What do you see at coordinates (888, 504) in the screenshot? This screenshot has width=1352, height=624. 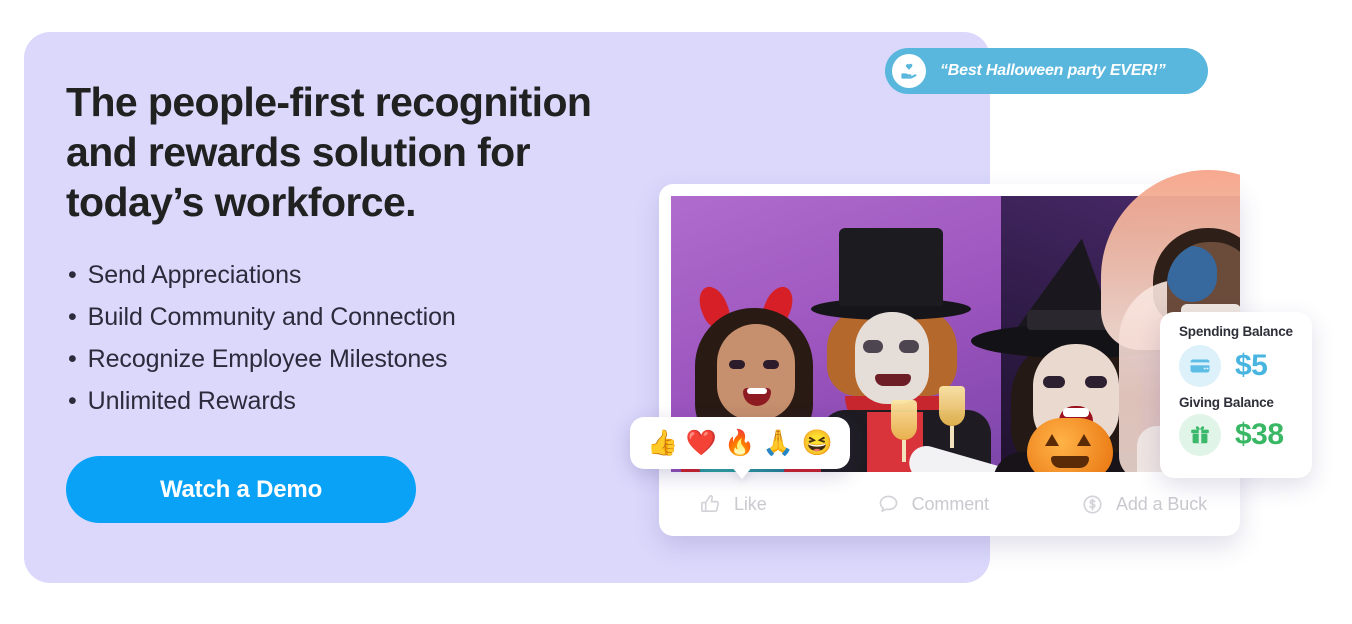 I see `speech-bubble-icon` at bounding box center [888, 504].